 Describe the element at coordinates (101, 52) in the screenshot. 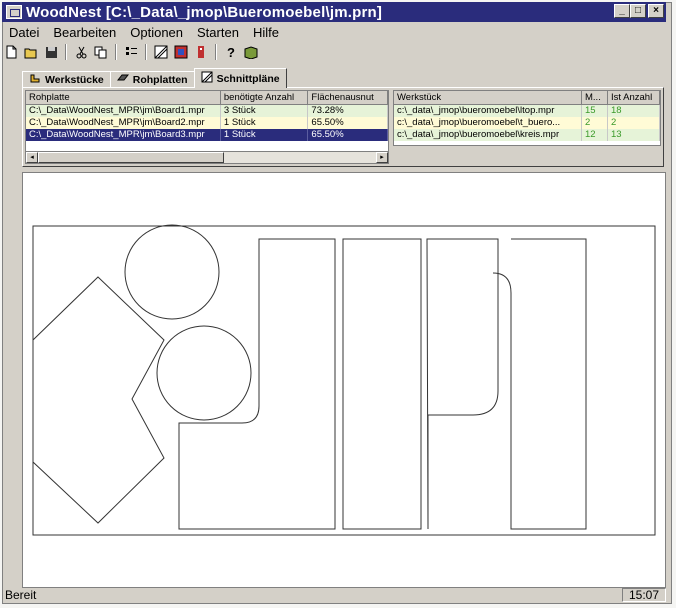

I see `copy-icon` at that location.